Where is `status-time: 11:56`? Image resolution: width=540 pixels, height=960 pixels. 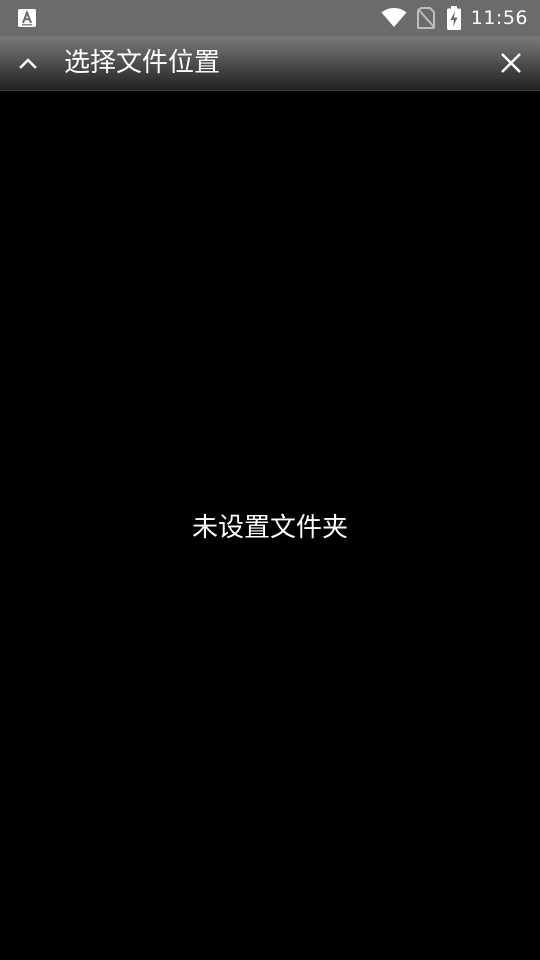 status-time: 11:56 is located at coordinates (499, 18).